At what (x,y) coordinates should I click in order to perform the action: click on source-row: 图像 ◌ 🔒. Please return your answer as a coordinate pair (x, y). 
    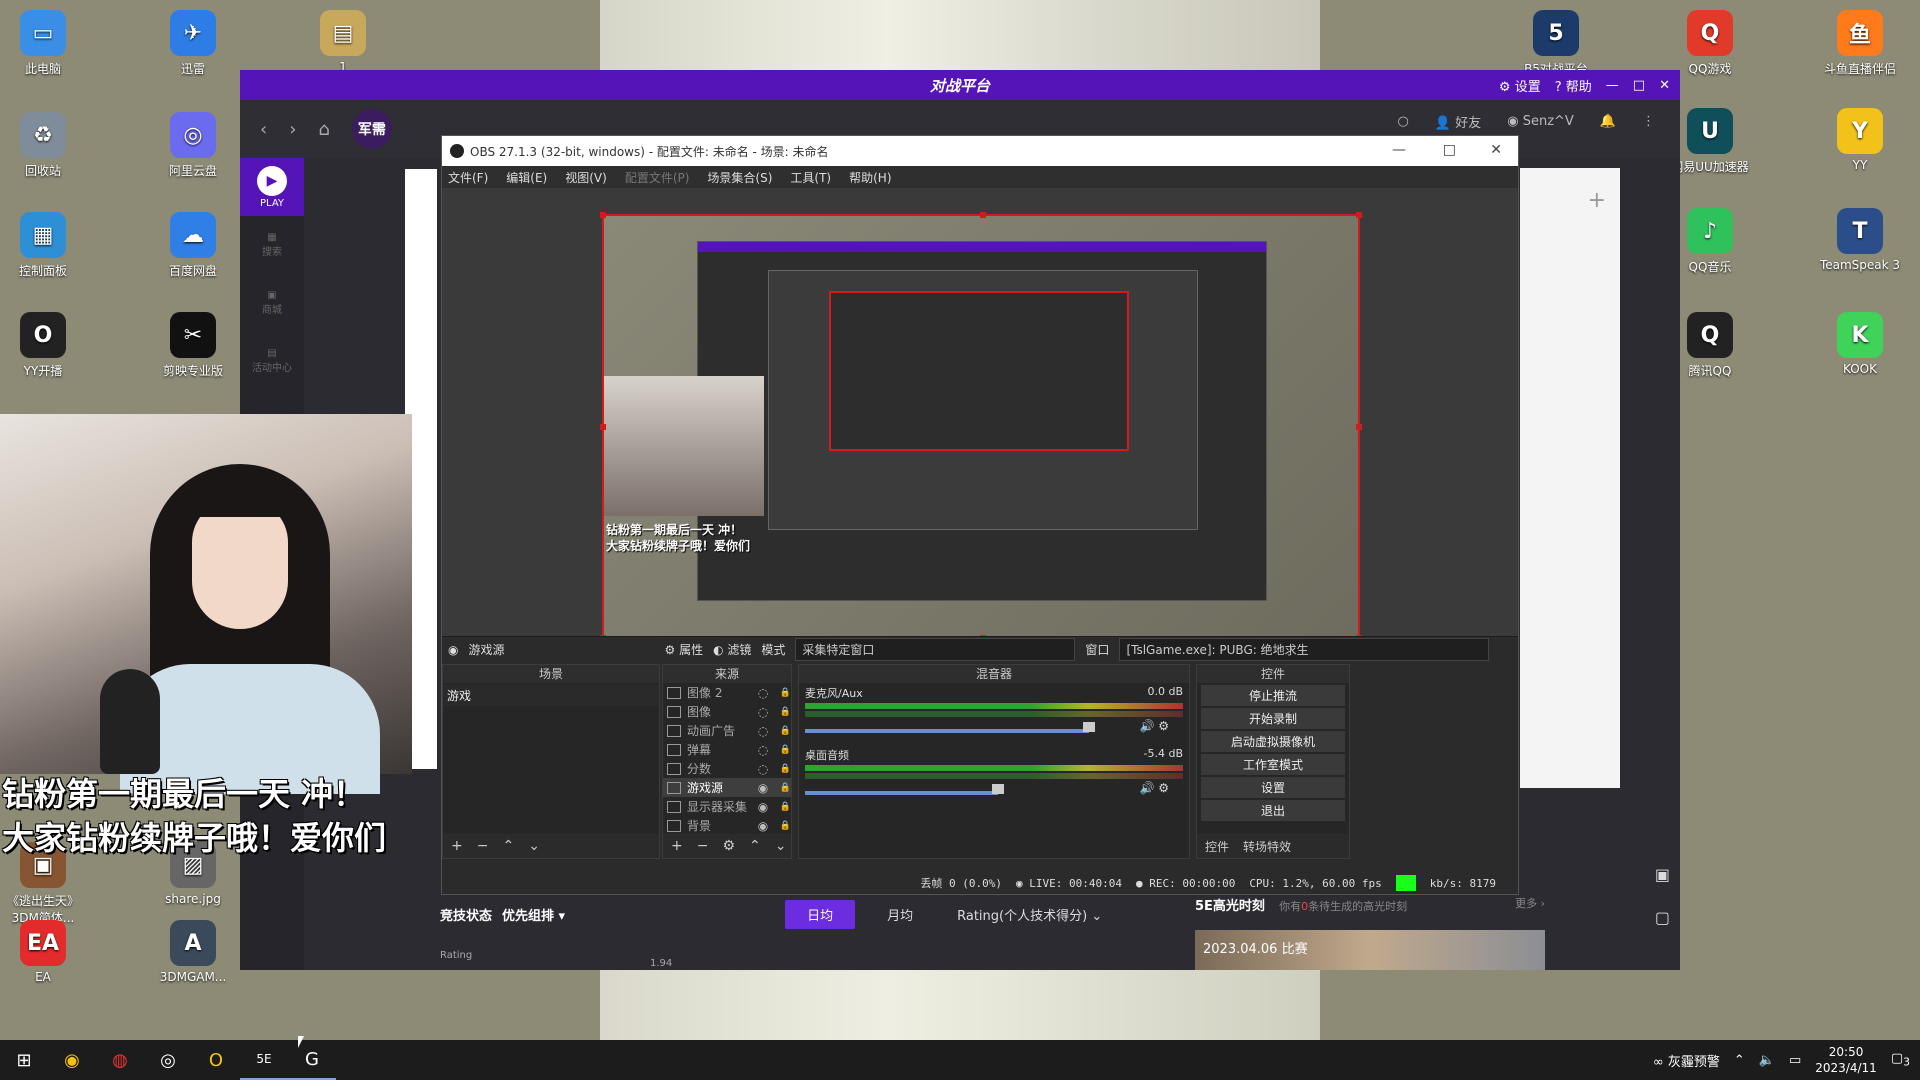
    Looking at the image, I should click on (727, 711).